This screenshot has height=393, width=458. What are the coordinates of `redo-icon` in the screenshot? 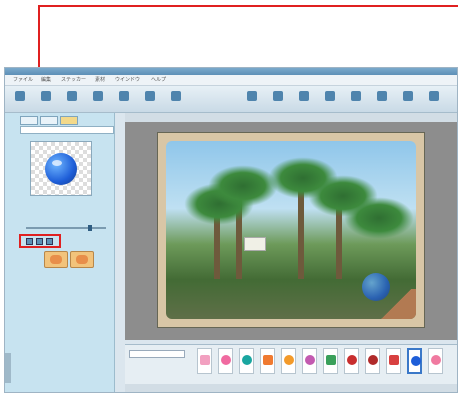 It's located at (150, 96).